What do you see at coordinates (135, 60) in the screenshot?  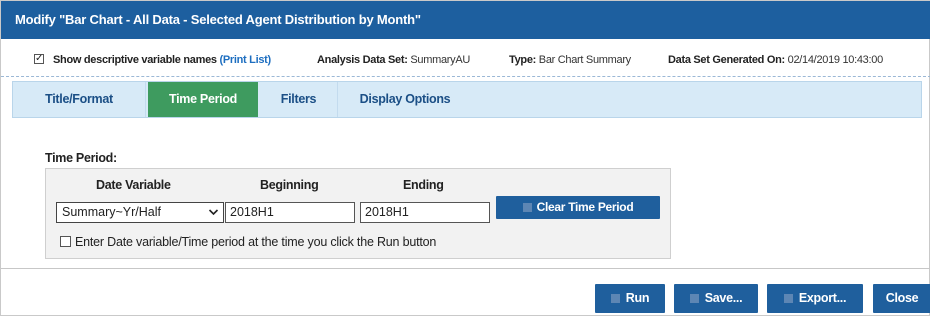 I see `show-names-label: Show descriptive variable names` at bounding box center [135, 60].